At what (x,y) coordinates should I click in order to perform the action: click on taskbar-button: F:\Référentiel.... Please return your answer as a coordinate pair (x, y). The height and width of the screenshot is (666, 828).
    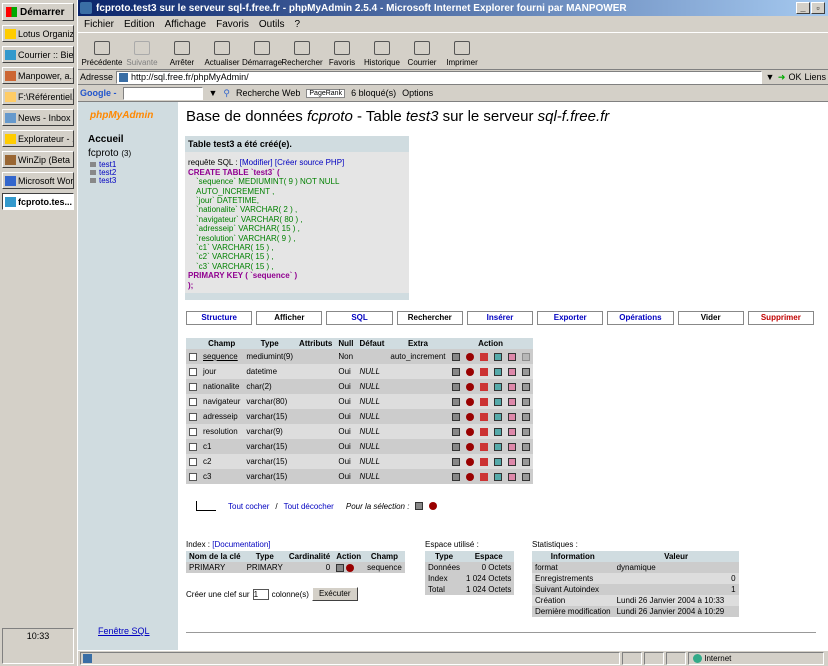
    Looking at the image, I should click on (38, 96).